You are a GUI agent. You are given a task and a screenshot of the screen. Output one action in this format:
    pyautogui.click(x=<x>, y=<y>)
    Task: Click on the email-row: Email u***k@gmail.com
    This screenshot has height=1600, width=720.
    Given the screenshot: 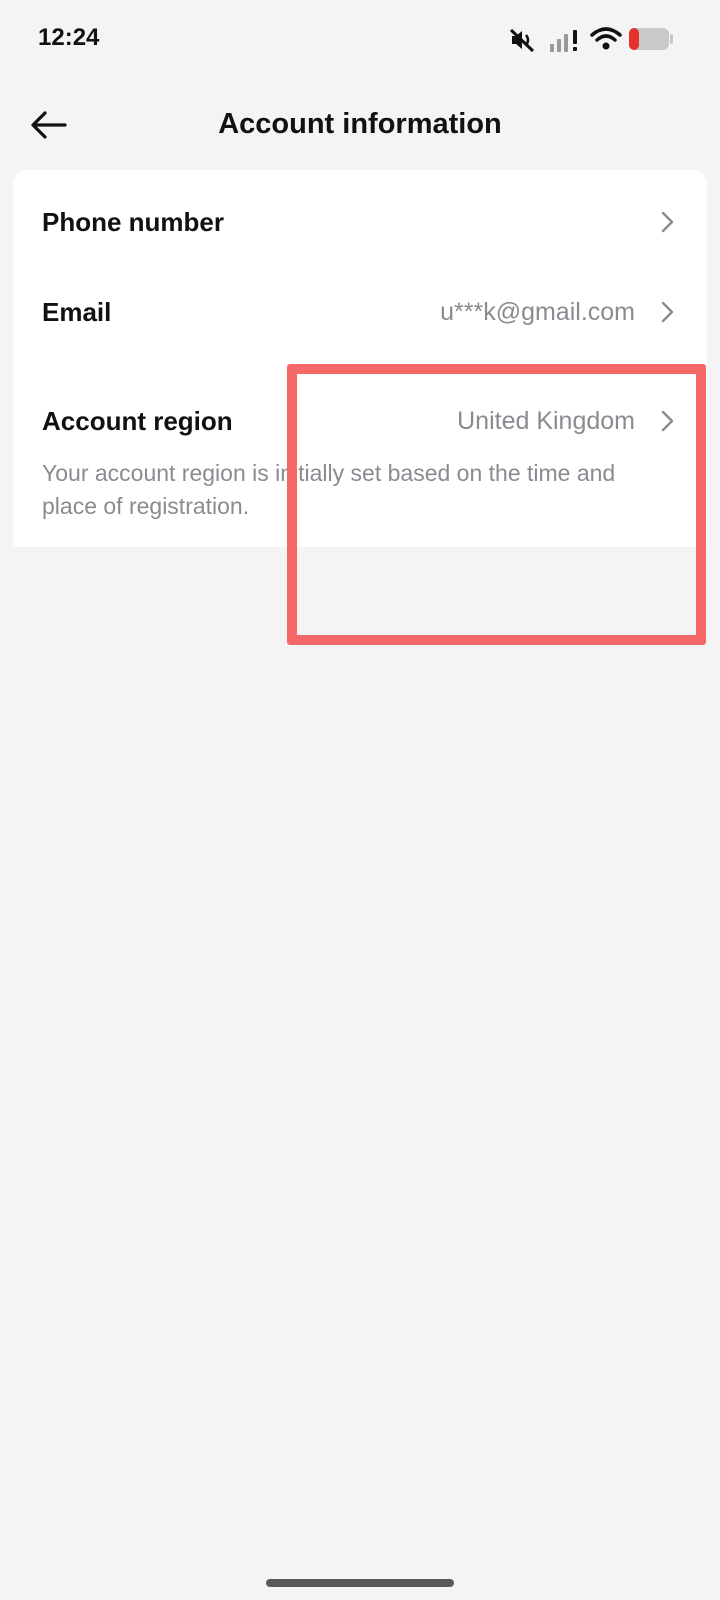 What is the action you would take?
    pyautogui.click(x=360, y=312)
    